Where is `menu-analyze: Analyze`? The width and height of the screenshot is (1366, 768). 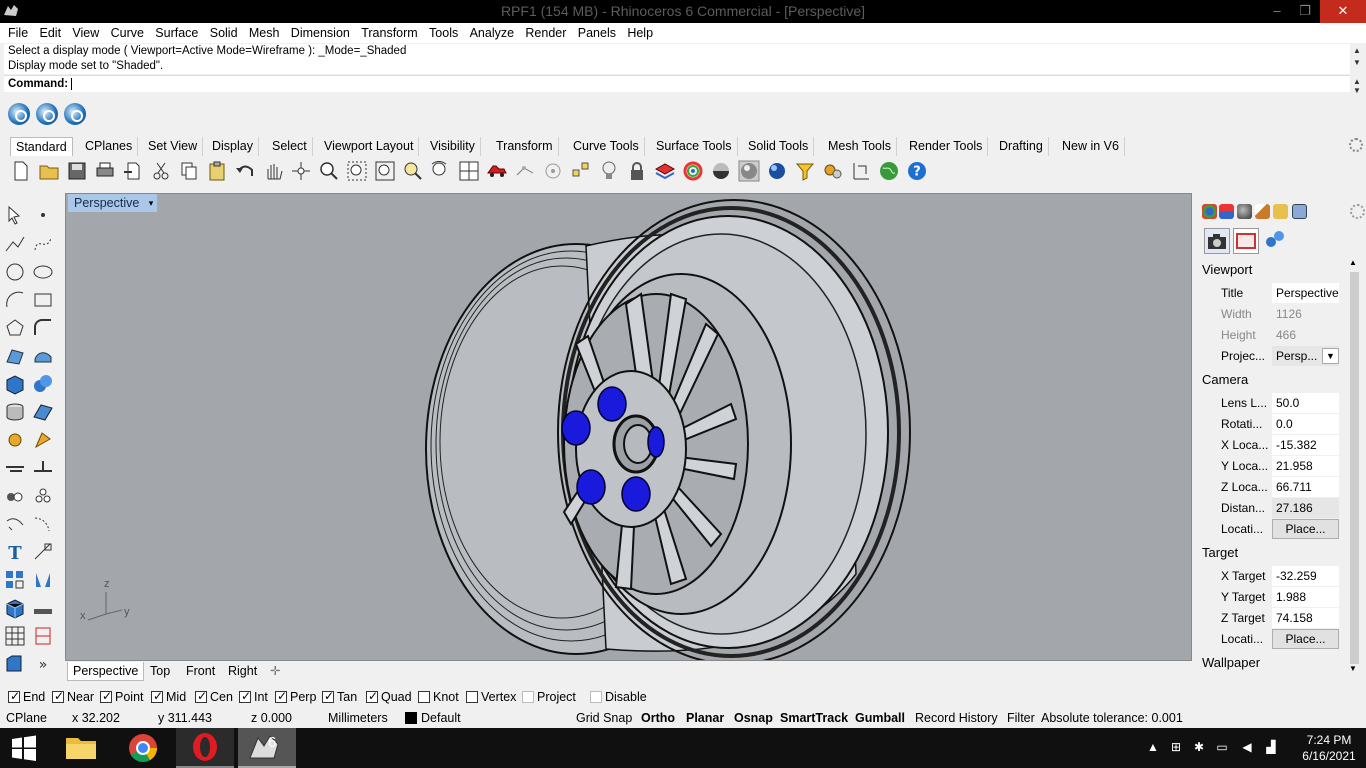
menu-analyze: Analyze is located at coordinates (492, 31).